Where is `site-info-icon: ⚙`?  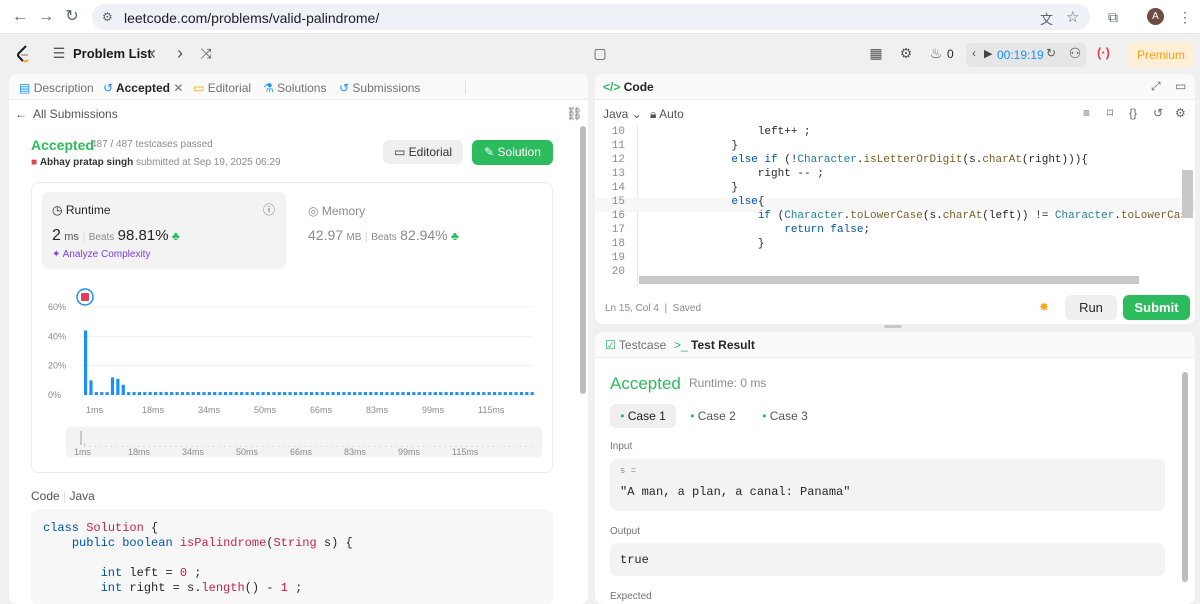 site-info-icon: ⚙ is located at coordinates (107, 17).